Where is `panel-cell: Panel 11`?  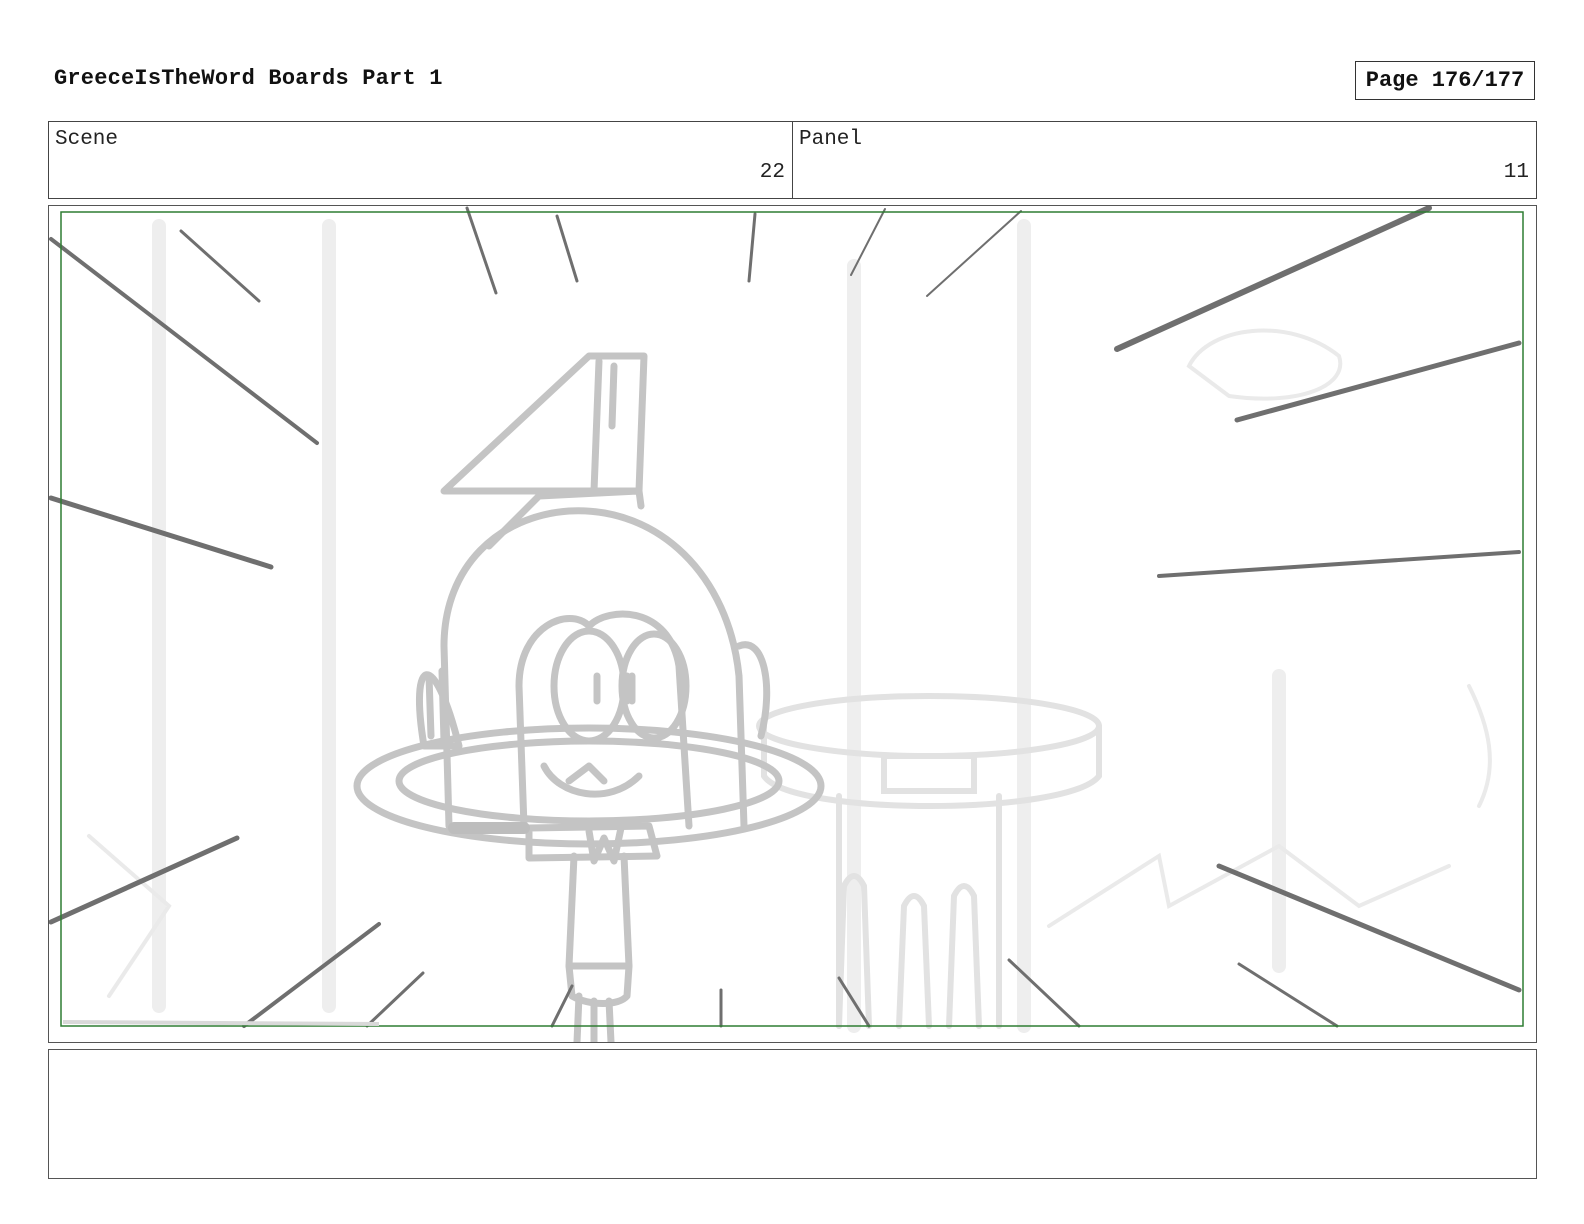 panel-cell: Panel 11 is located at coordinates (1164, 160).